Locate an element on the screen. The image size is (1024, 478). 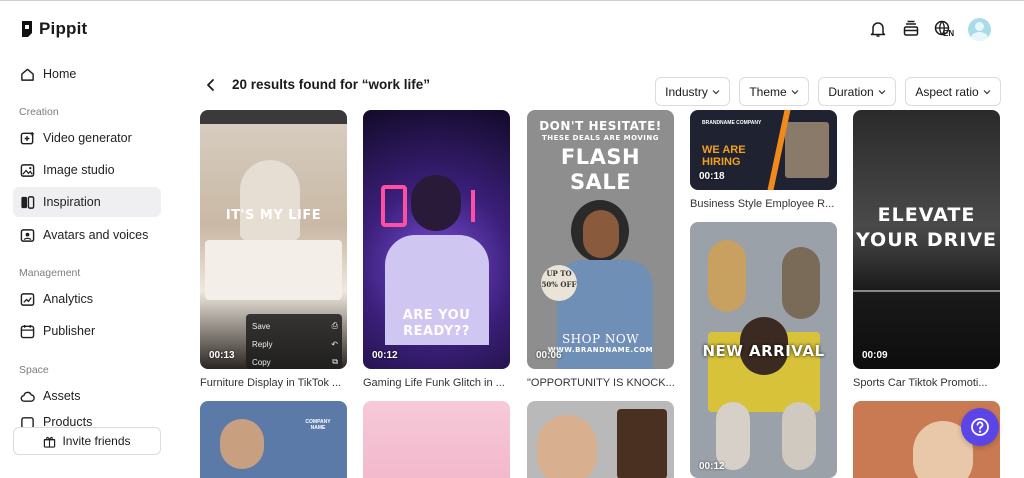
filter-label: Theme is located at coordinates (768, 91).